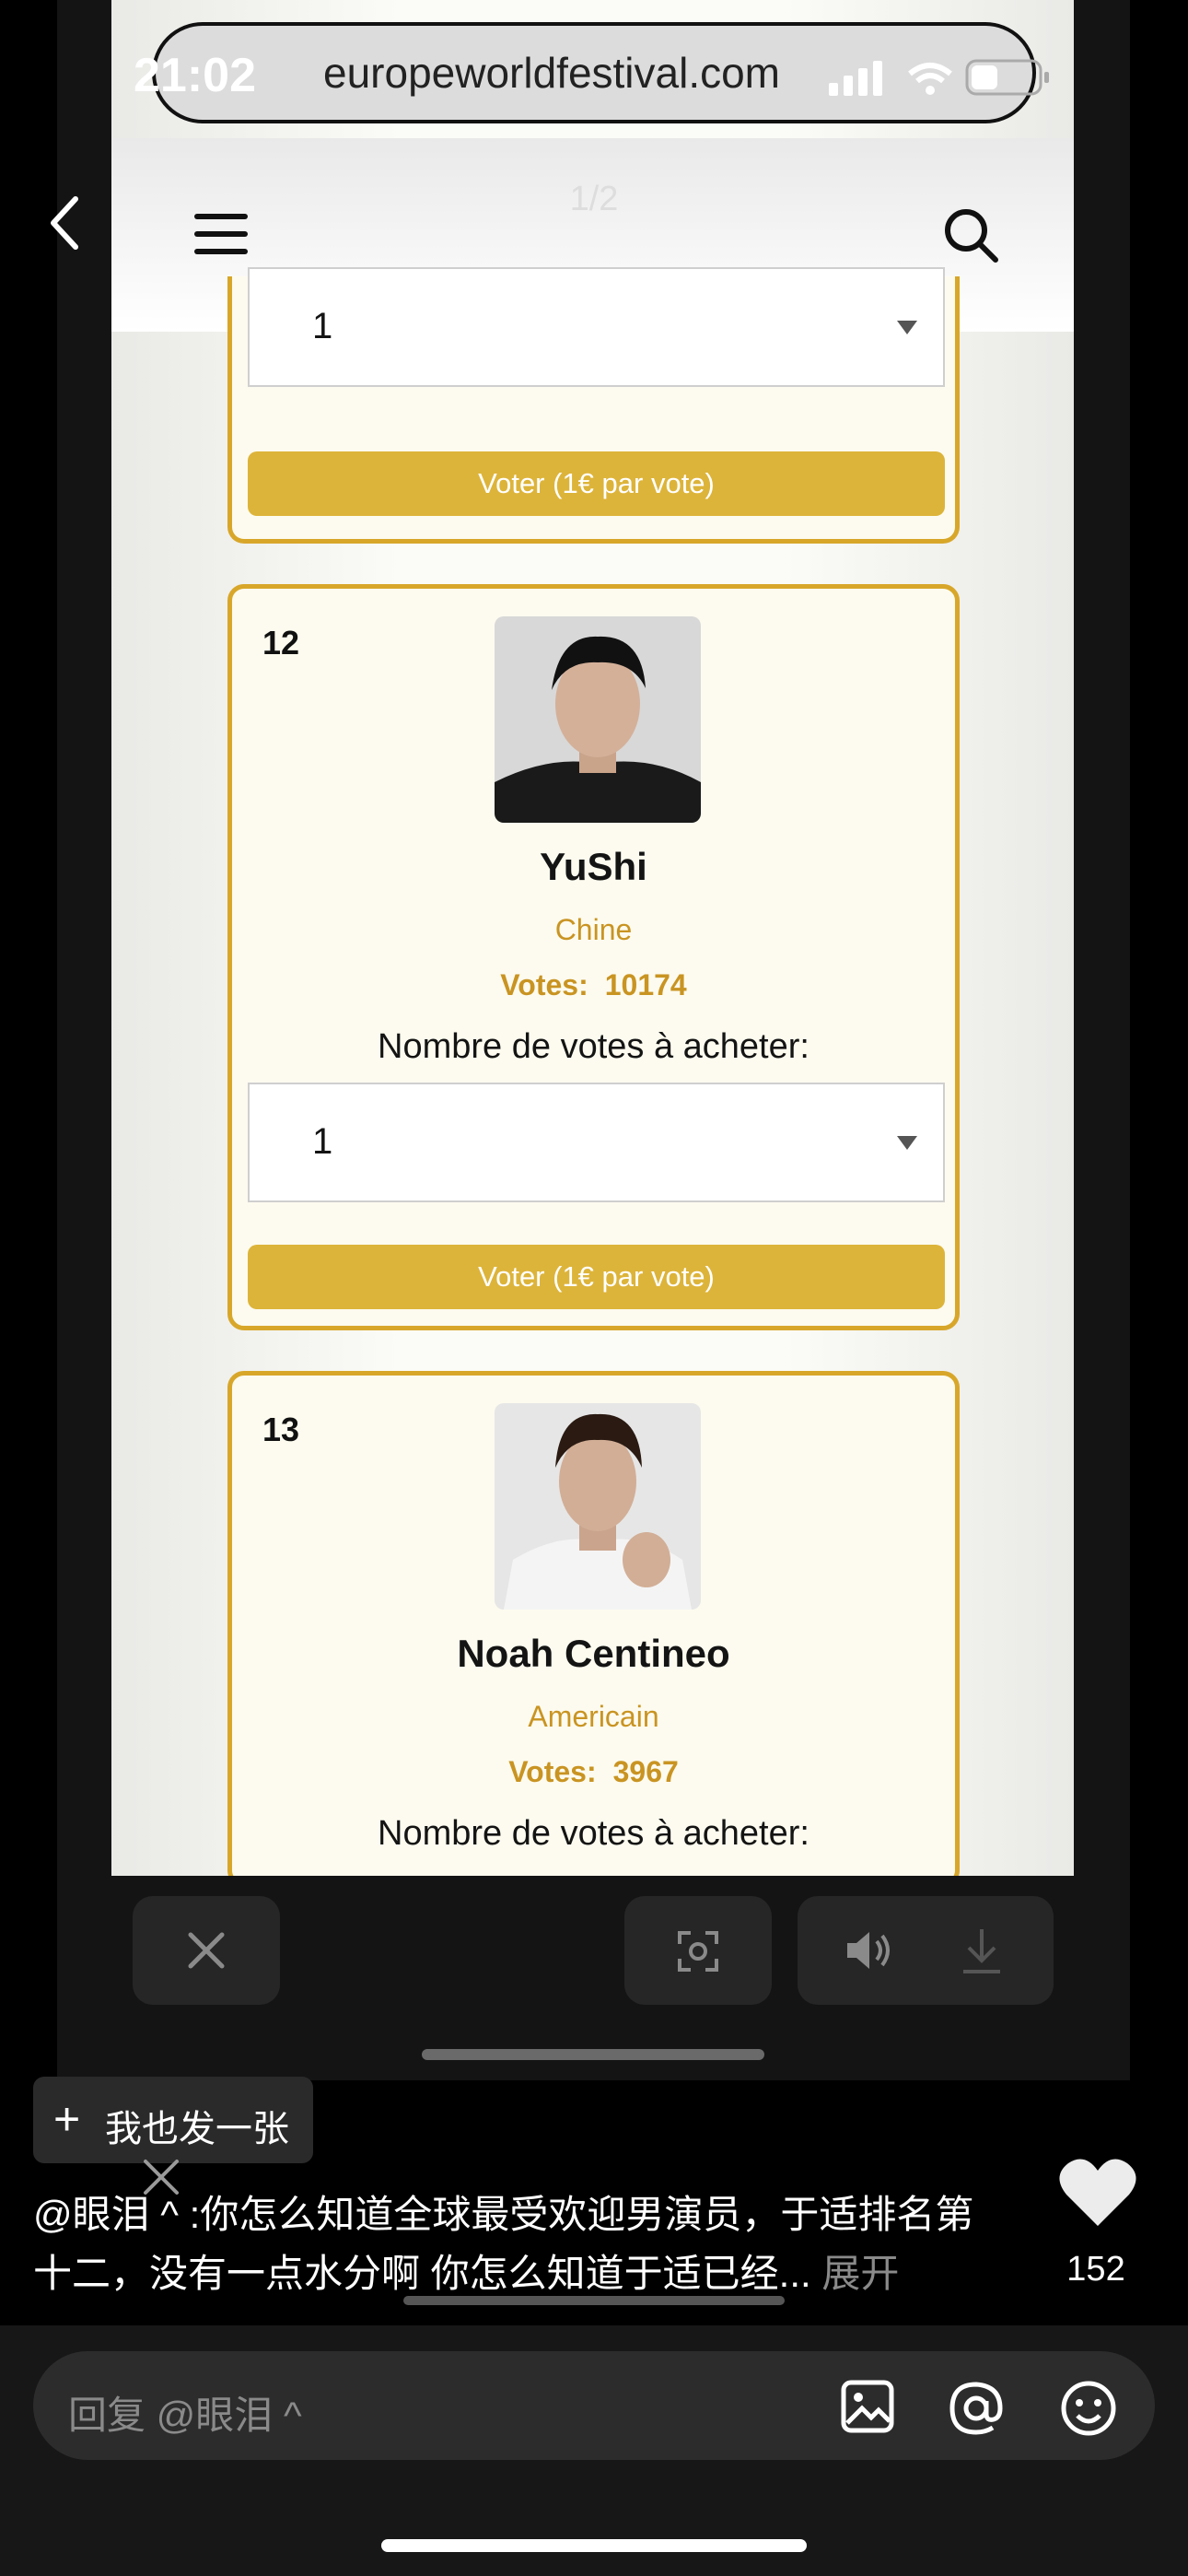  I want to click on expand-link: 展开, so click(860, 2273).